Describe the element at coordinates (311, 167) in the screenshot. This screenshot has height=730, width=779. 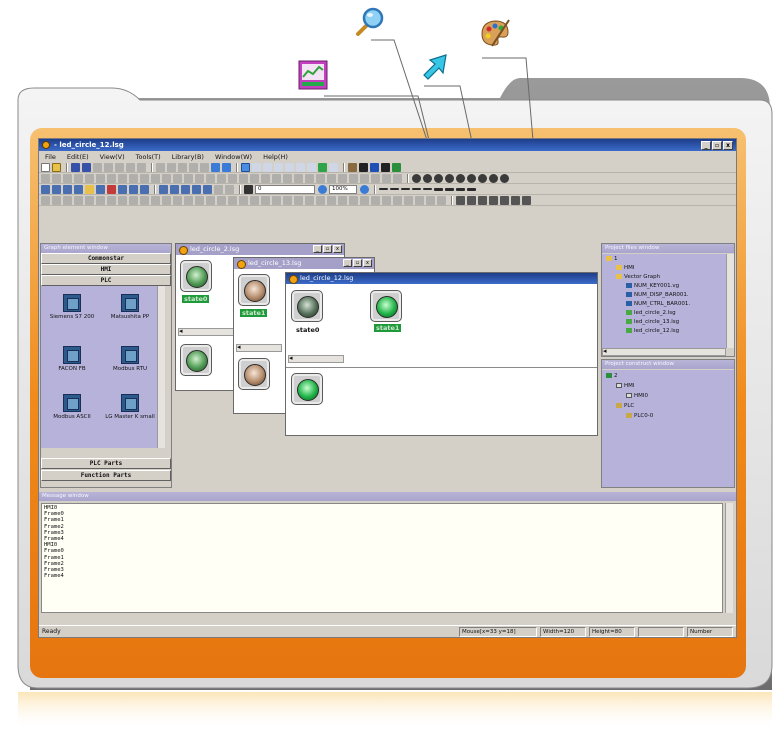
I see `polygon-tool-icon` at that location.